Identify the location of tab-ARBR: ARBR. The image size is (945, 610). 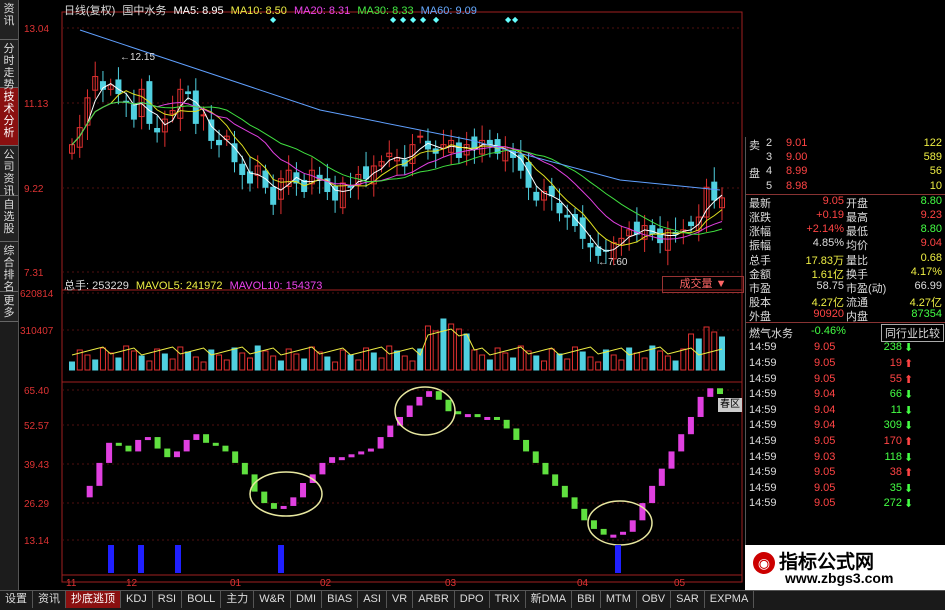
(434, 599).